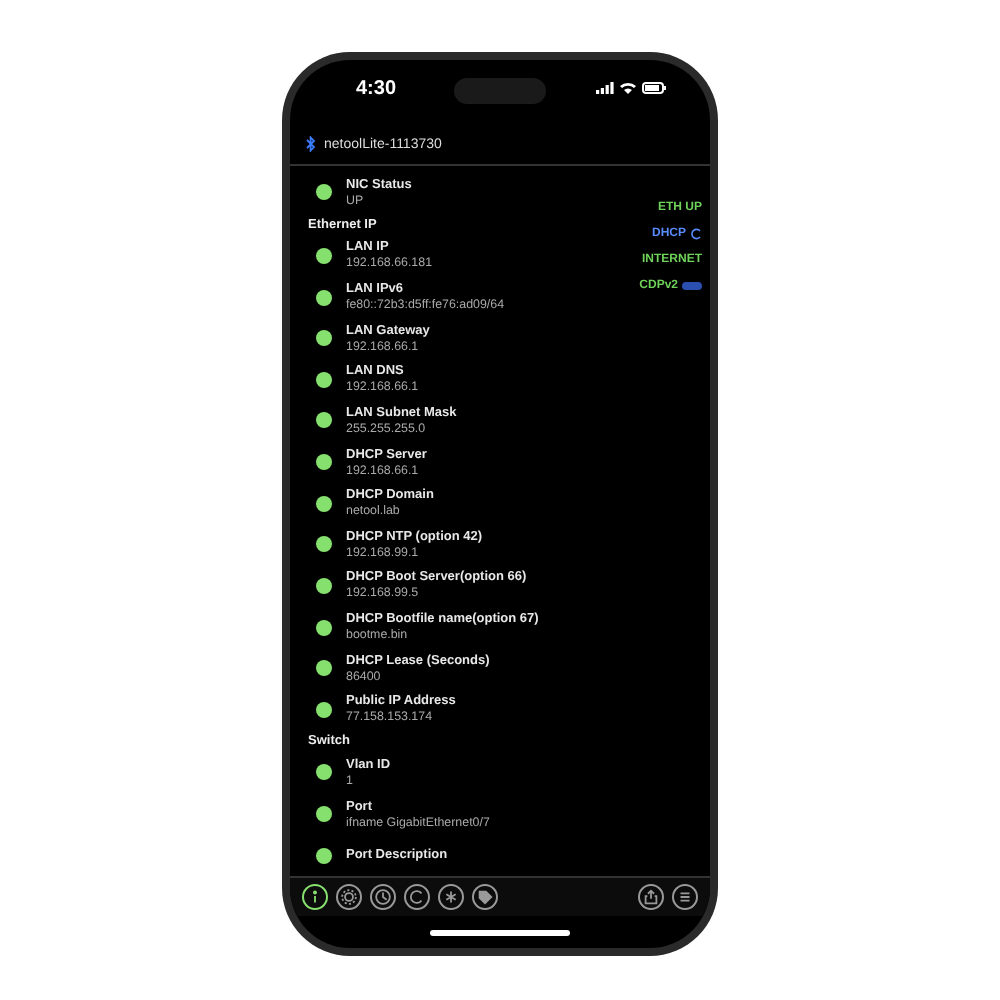  Describe the element at coordinates (628, 88) in the screenshot. I see `wifi-icon` at that location.